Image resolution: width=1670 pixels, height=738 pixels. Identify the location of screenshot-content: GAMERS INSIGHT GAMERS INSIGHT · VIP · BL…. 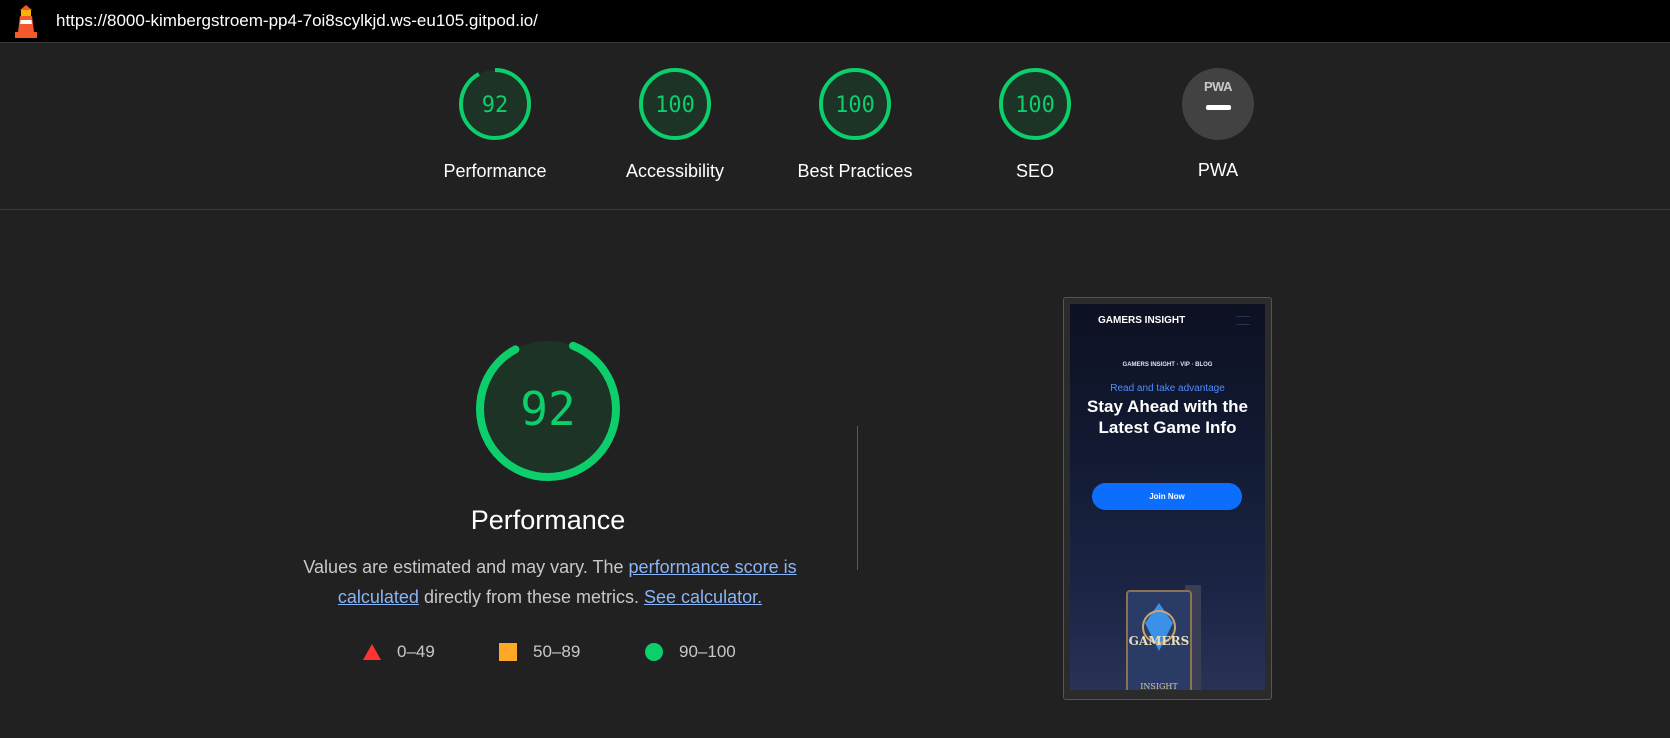
(1167, 497).